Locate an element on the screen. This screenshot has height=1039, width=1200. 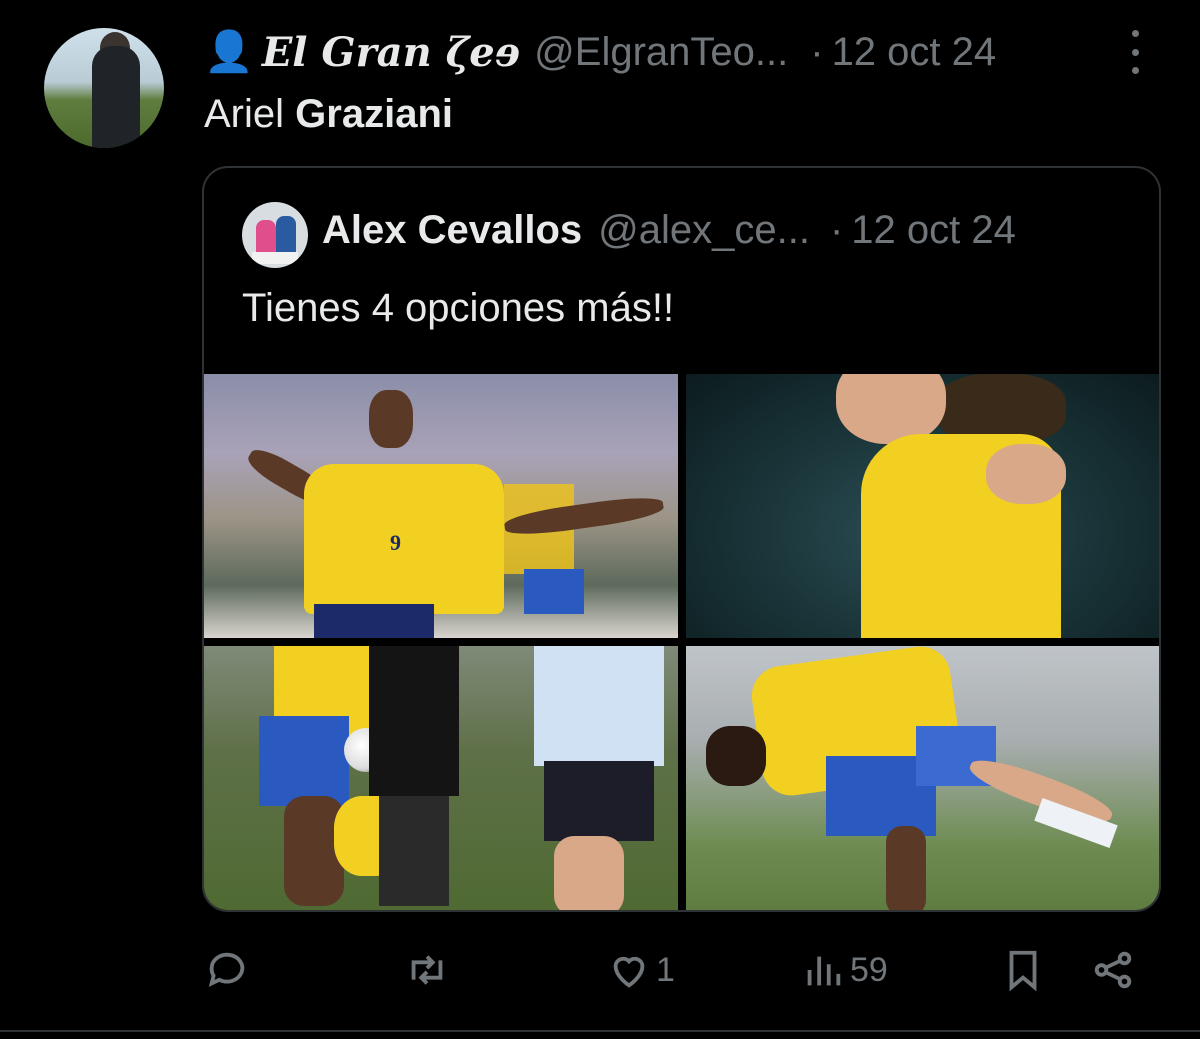
photo-1: 9 is located at coordinates (441, 506).